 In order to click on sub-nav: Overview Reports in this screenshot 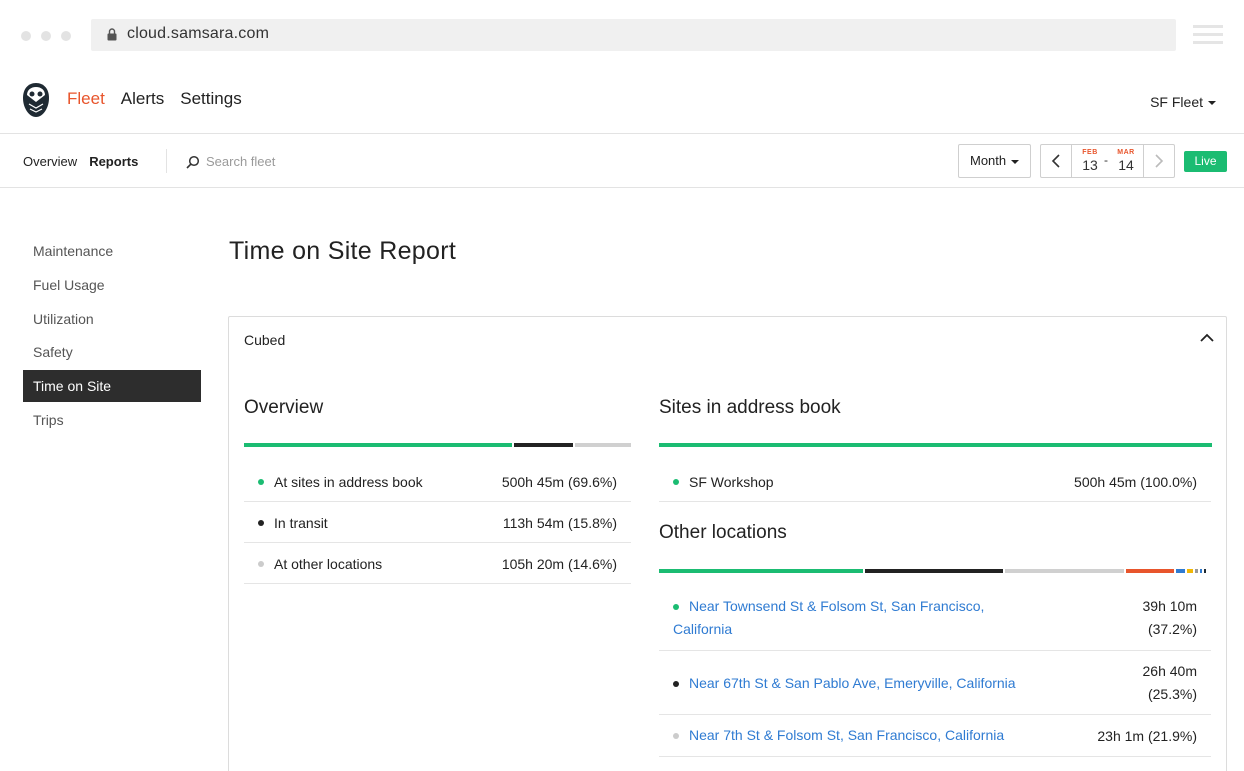, I will do `click(80, 161)`.